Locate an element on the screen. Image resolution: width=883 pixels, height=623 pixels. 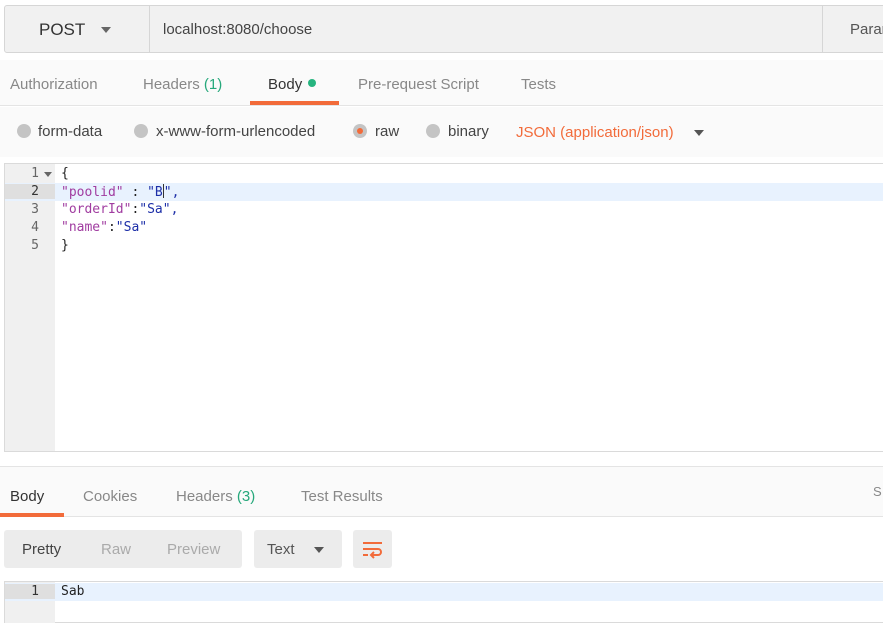
tab-cookies: Cookies is located at coordinates (110, 496).